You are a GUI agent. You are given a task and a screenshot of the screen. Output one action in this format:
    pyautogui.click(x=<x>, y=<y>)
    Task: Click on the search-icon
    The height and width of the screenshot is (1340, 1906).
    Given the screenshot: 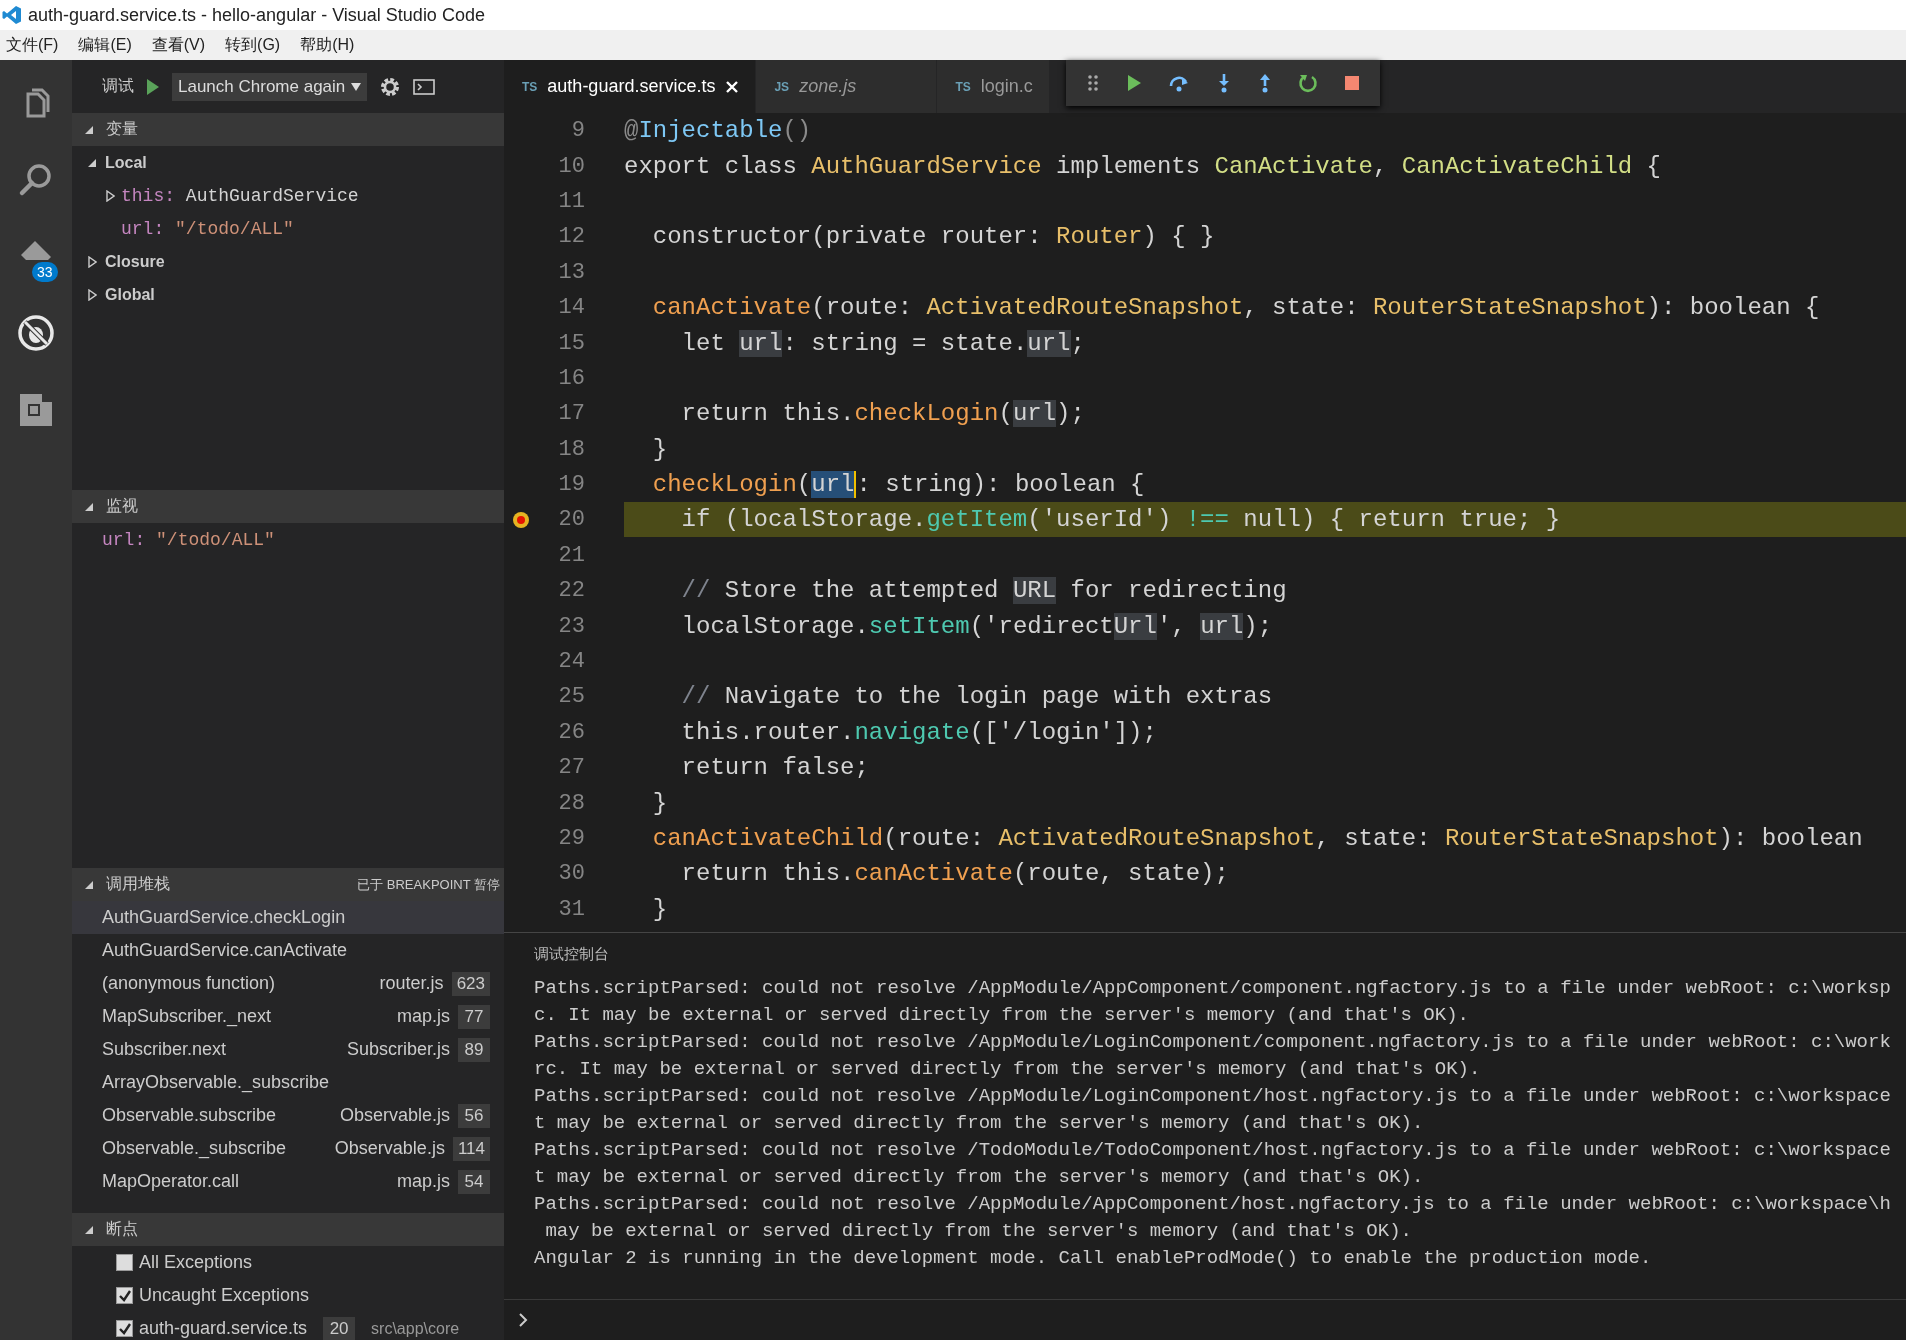 What is the action you would take?
    pyautogui.click(x=36, y=180)
    